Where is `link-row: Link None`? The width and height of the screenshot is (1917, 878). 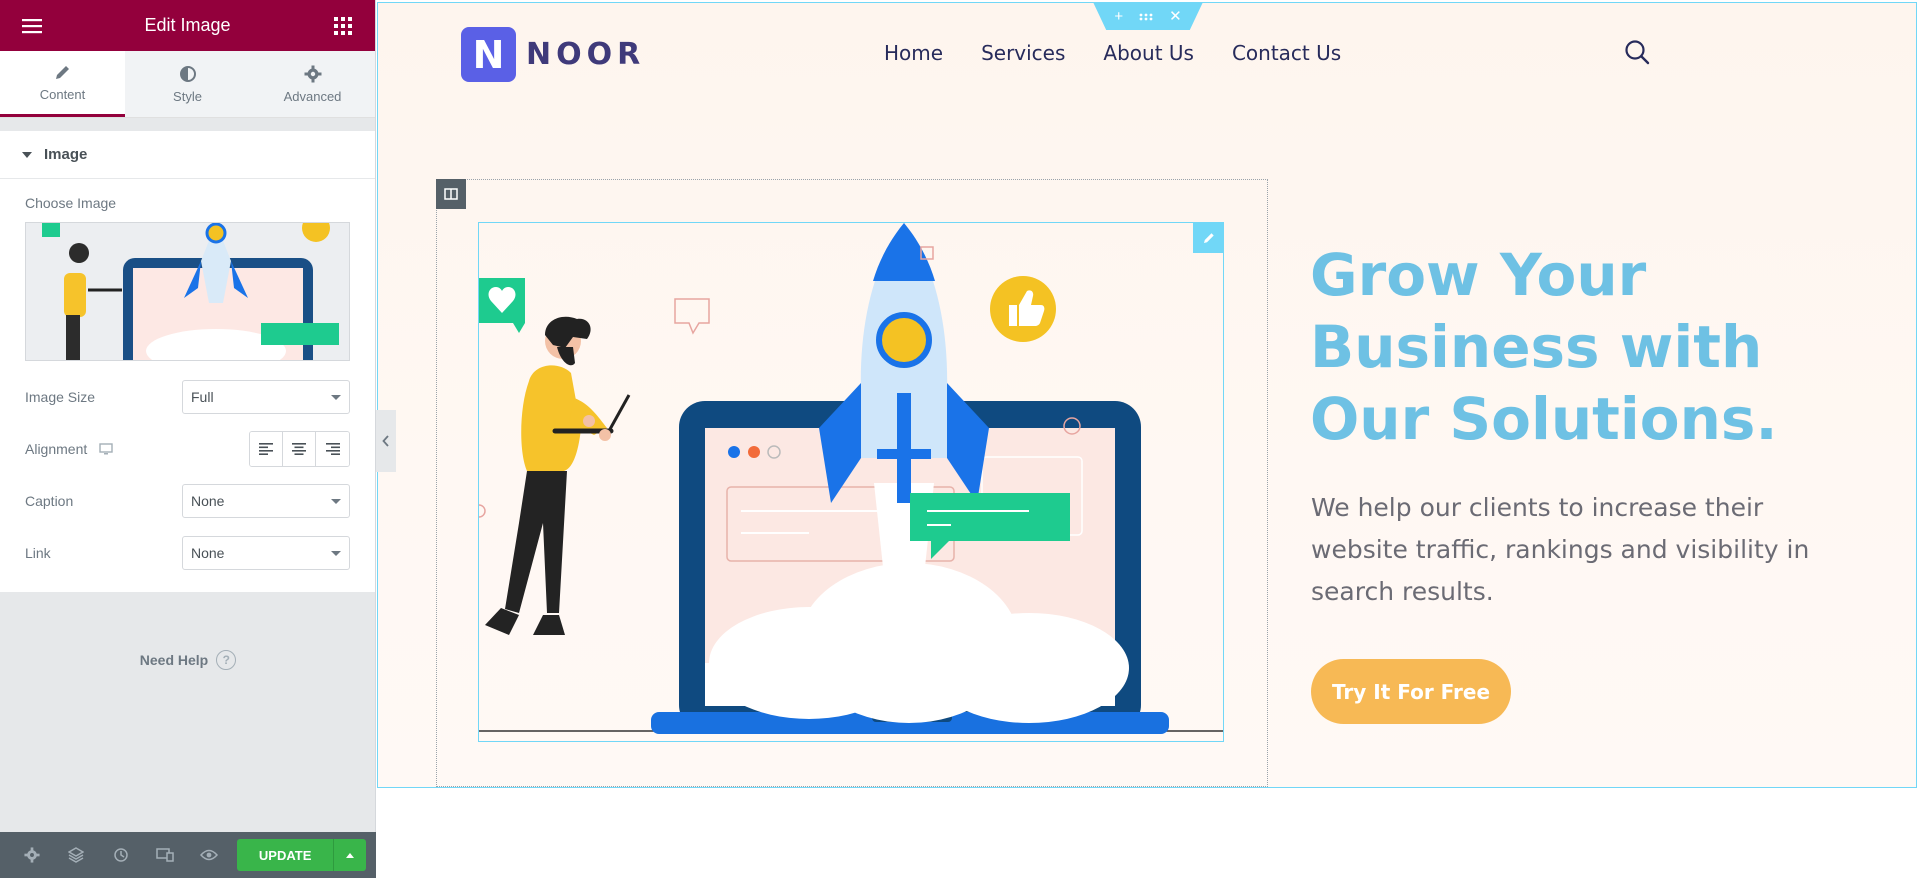 link-row: Link None is located at coordinates (187, 553).